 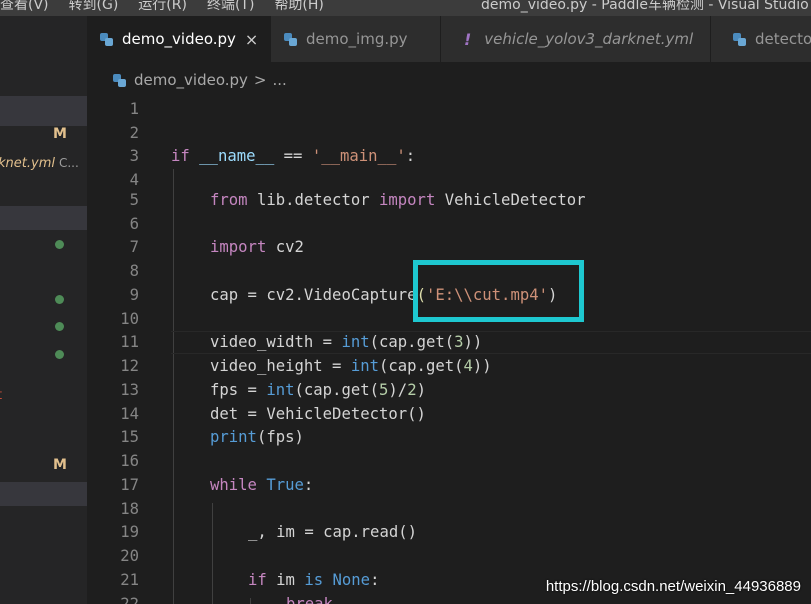 What do you see at coordinates (309, 599) in the screenshot?
I see `code-token: break` at bounding box center [309, 599].